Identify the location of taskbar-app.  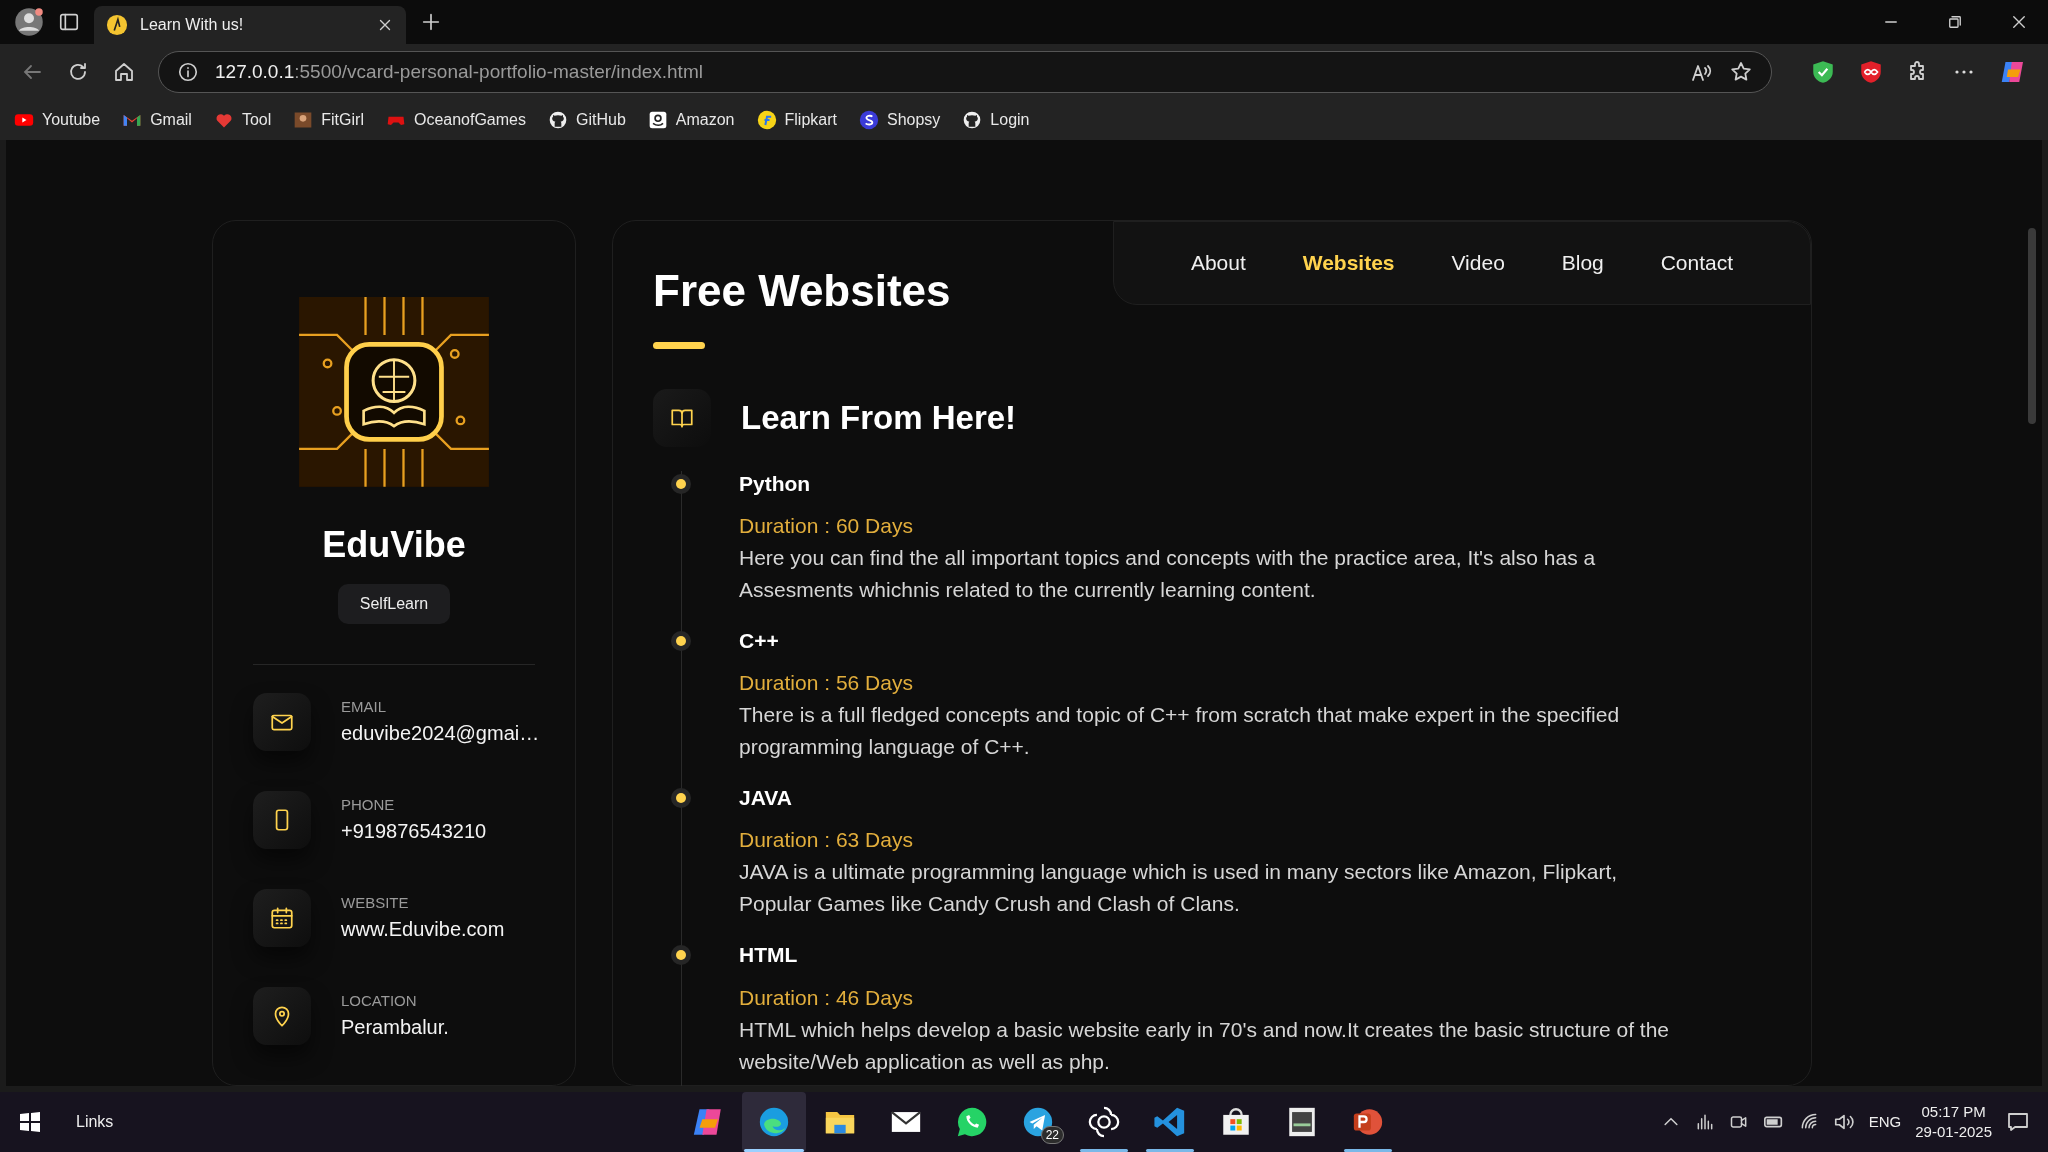
(774, 1122).